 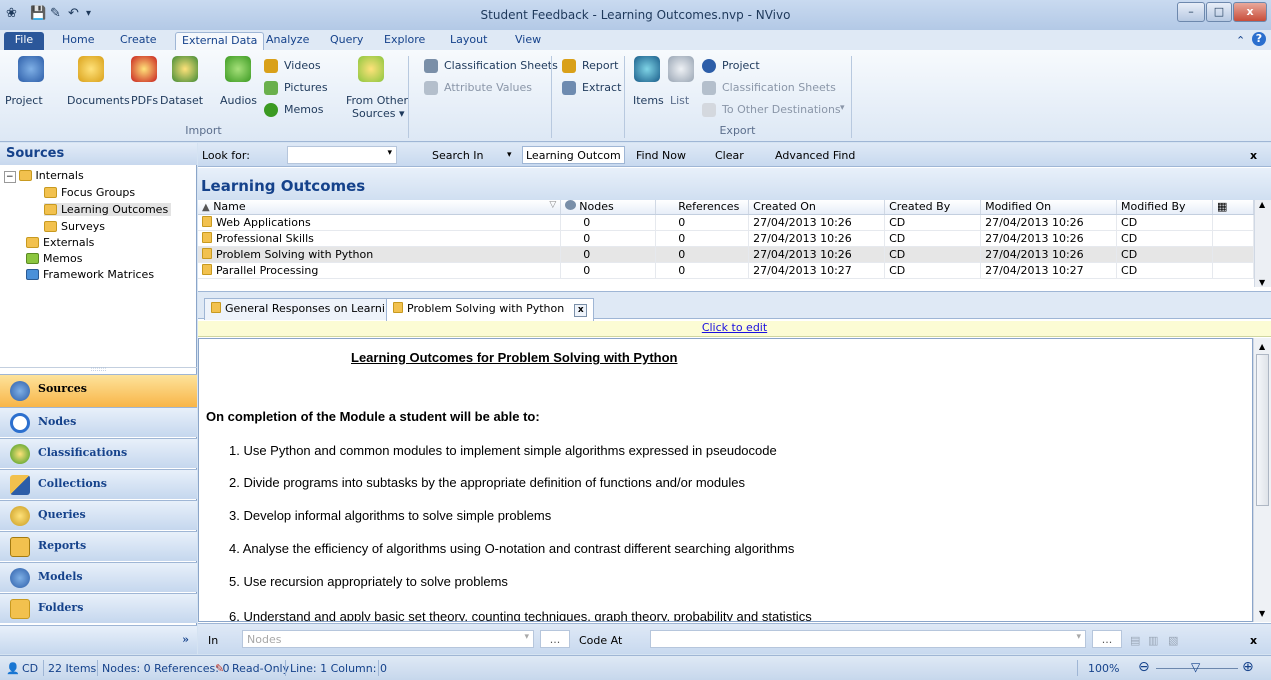 What do you see at coordinates (342, 155) in the screenshot?
I see `look-for-input: ▾` at bounding box center [342, 155].